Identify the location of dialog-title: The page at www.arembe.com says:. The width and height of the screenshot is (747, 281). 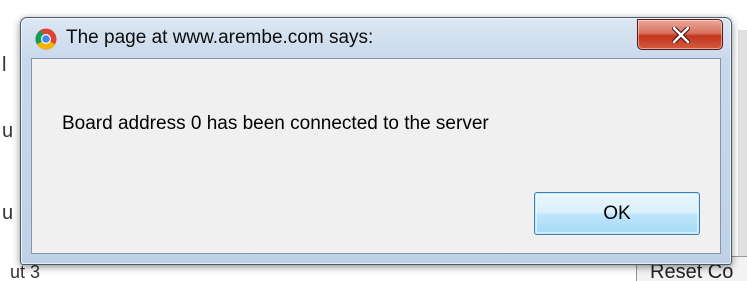
(220, 37).